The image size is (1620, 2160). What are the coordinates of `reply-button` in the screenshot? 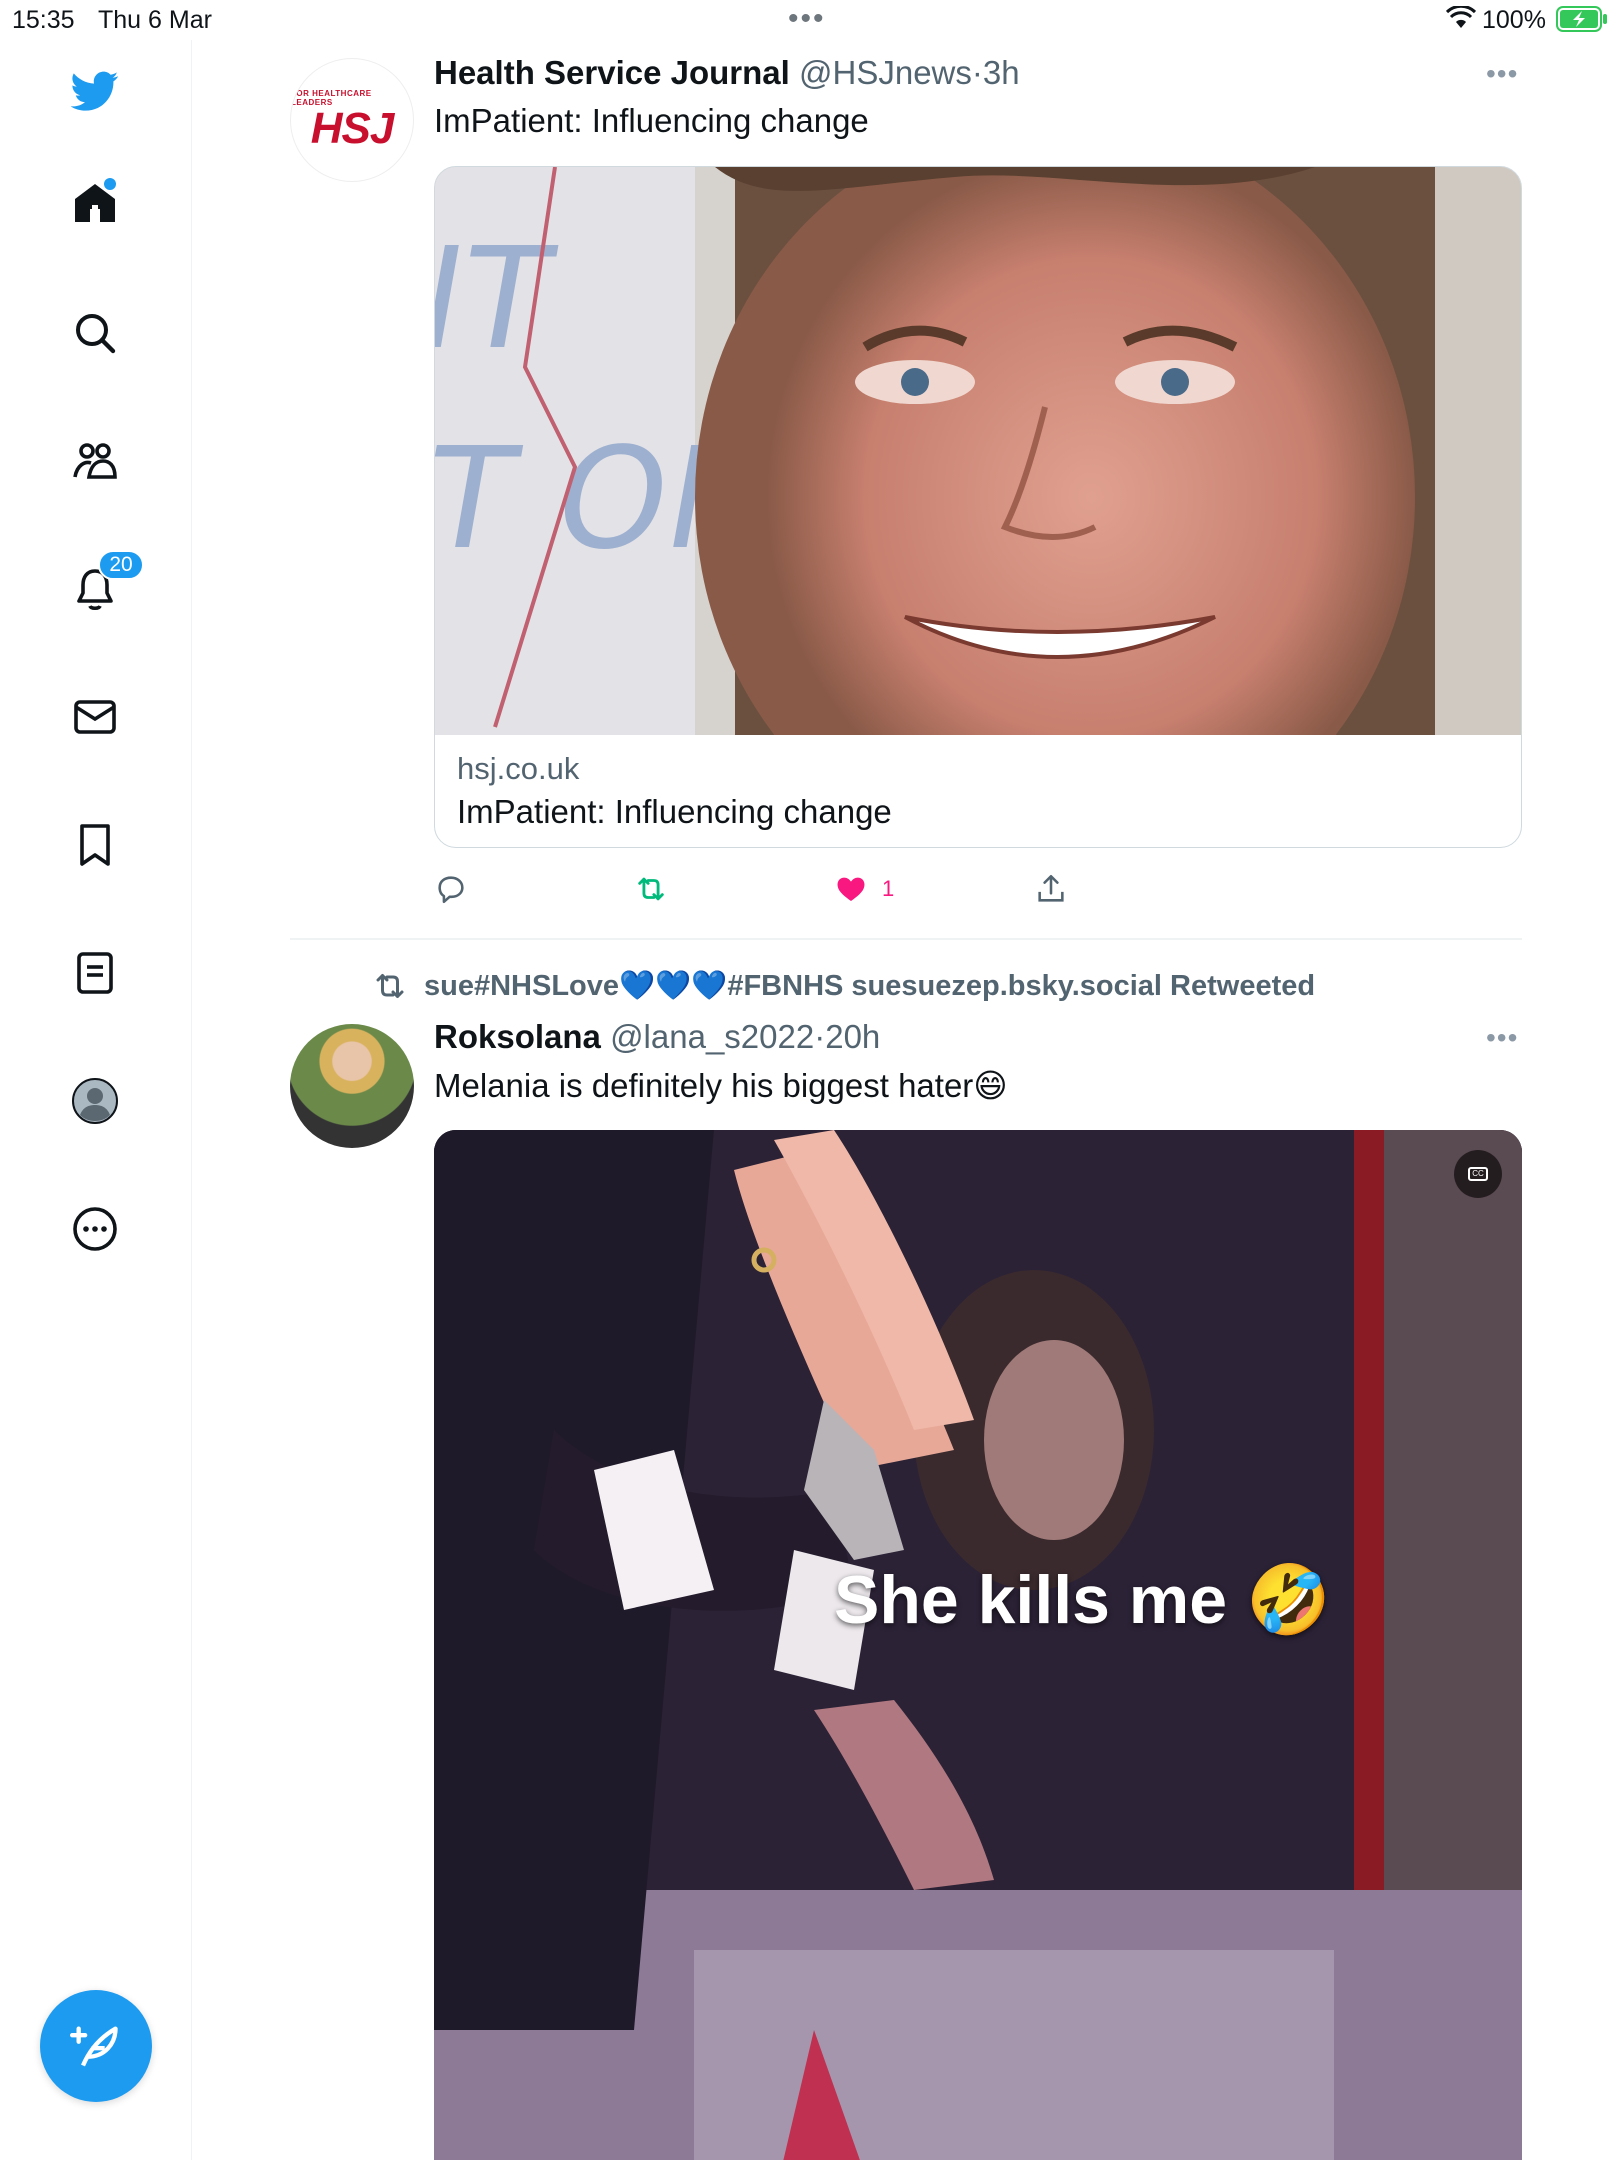 It's located at (451, 889).